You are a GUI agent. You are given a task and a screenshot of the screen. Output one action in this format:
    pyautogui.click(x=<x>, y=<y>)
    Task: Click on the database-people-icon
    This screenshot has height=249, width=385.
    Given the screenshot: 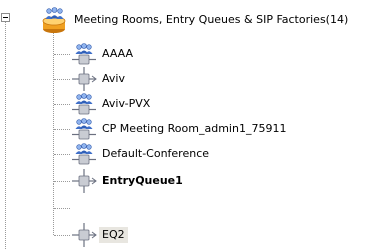 What is the action you would take?
    pyautogui.click(x=55, y=20)
    